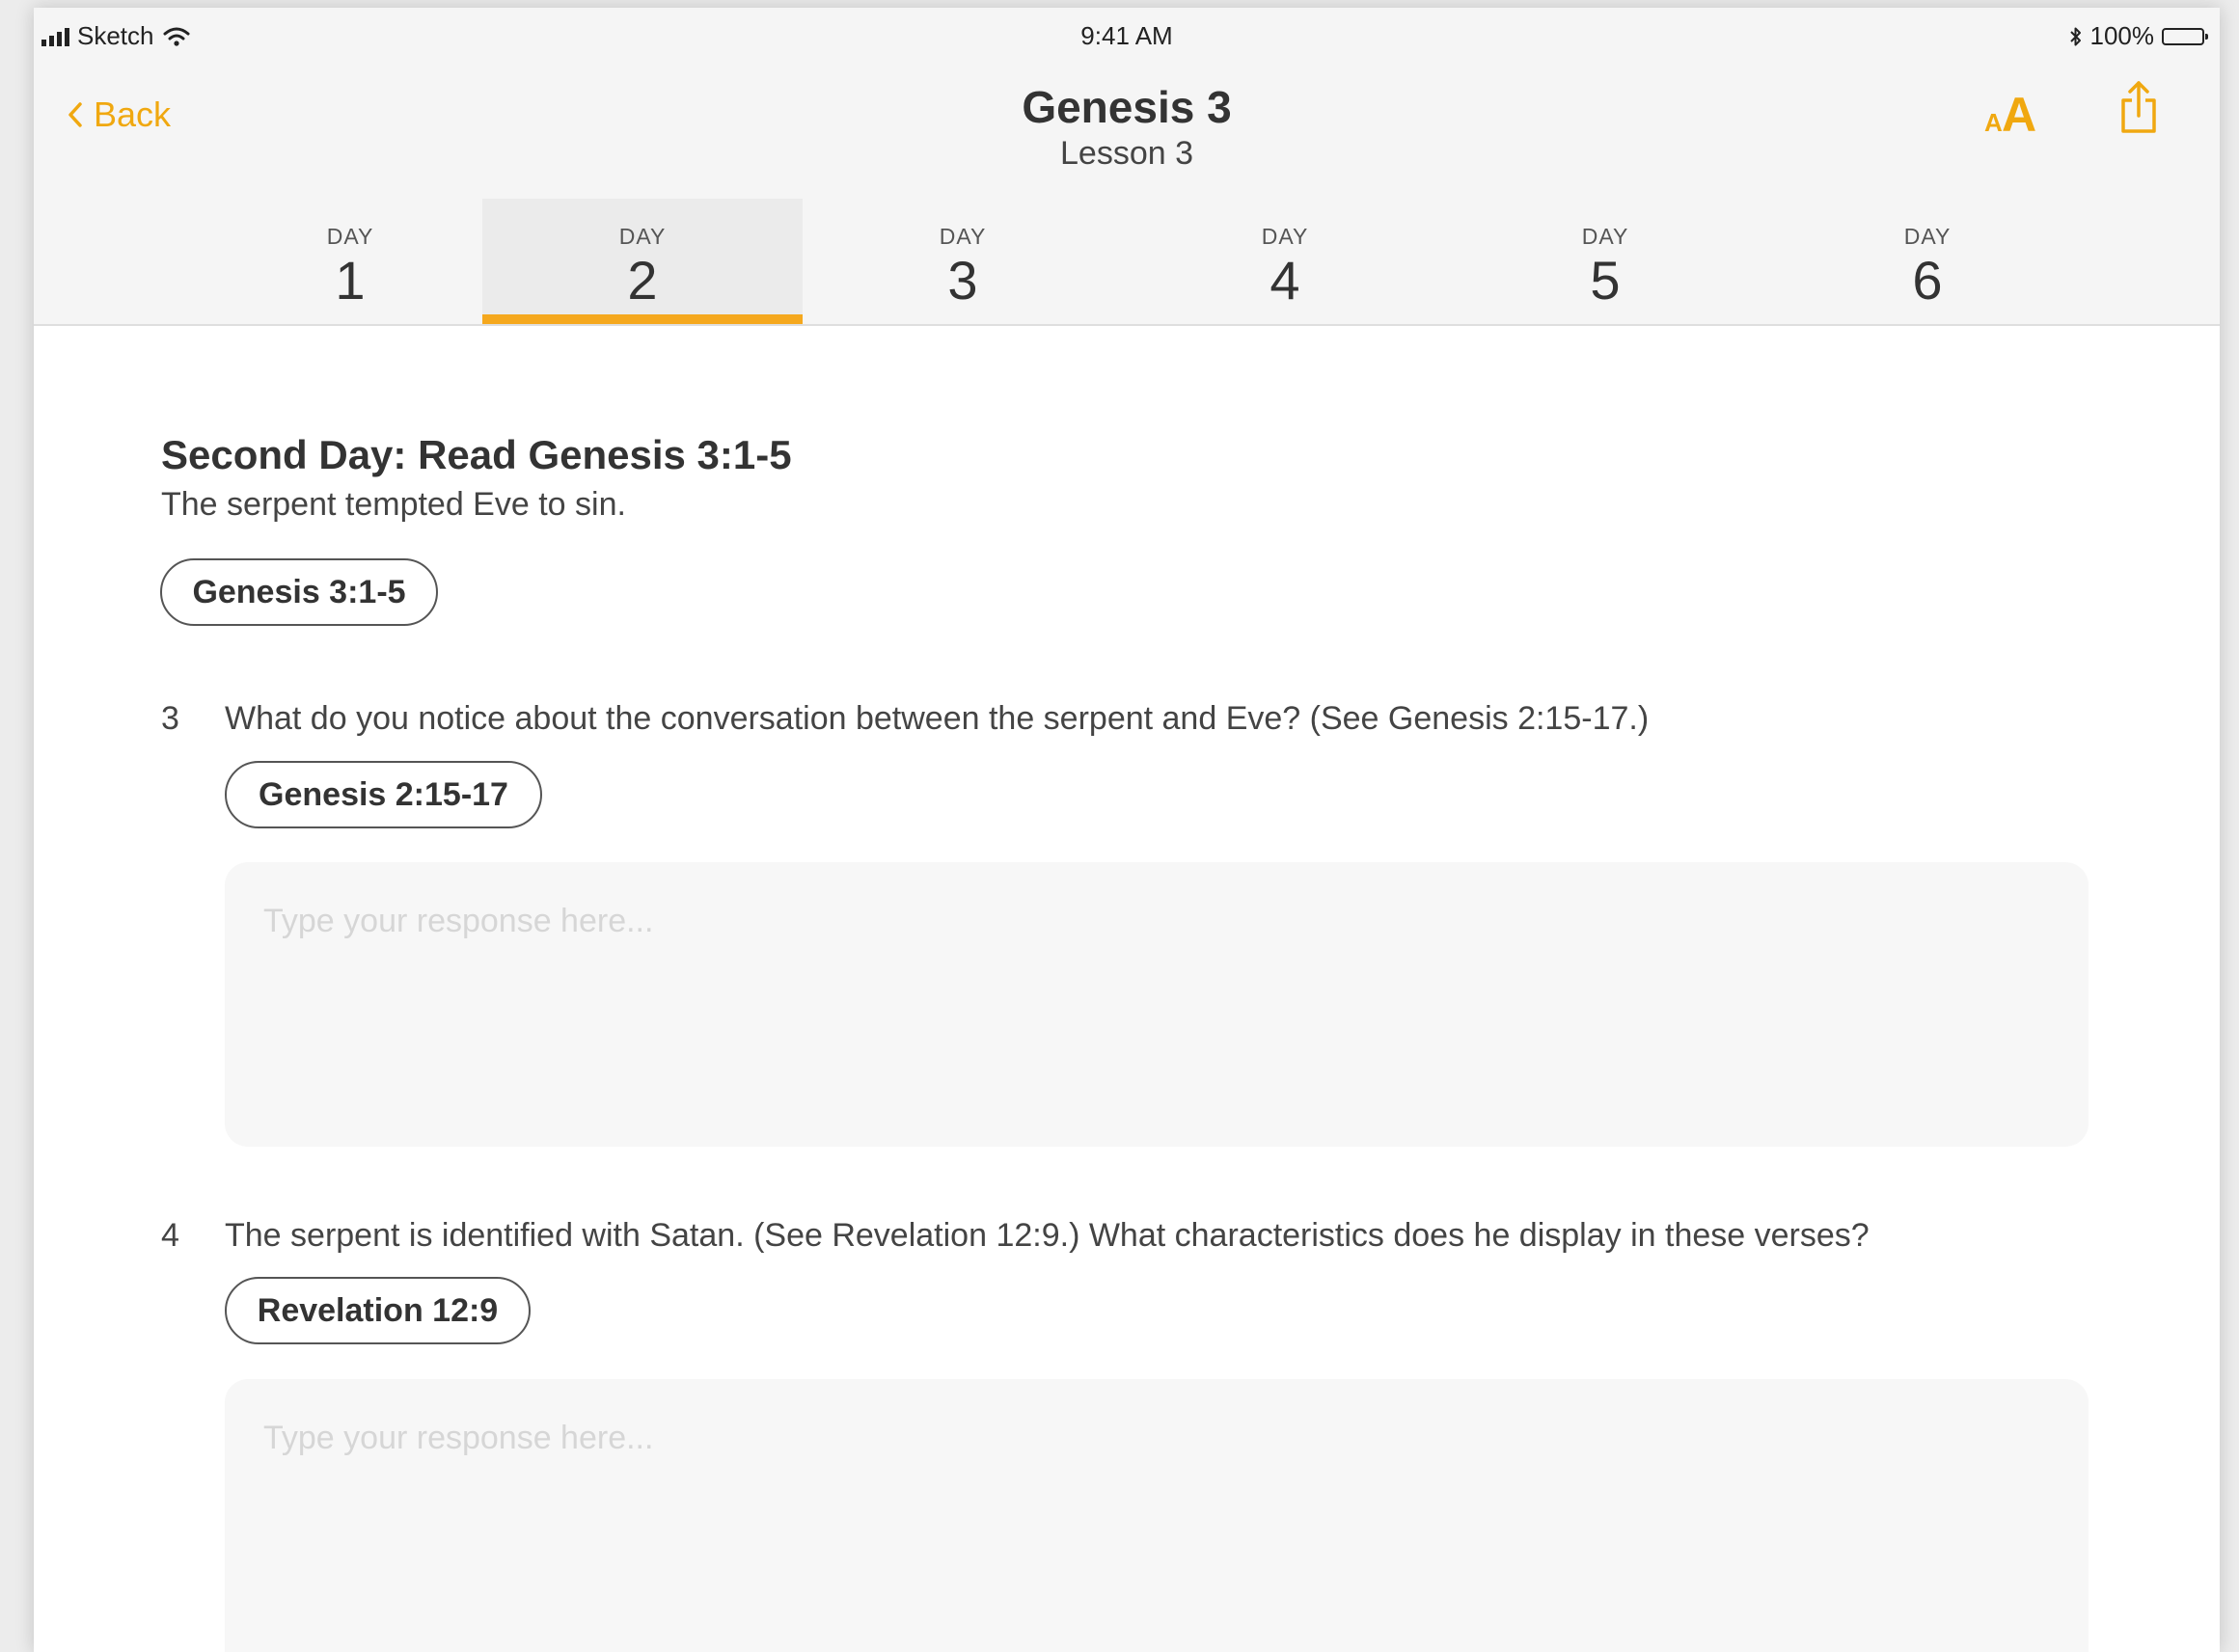  Describe the element at coordinates (1605, 280) in the screenshot. I see `tab-number: 5` at that location.